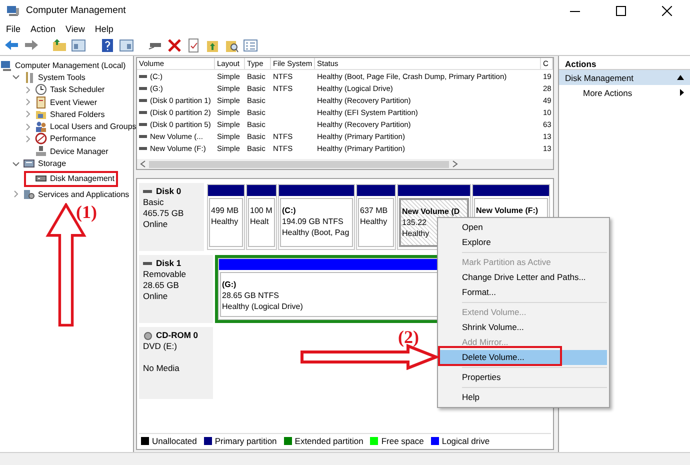 Image resolution: width=690 pixels, height=465 pixels. Describe the element at coordinates (262, 306) in the screenshot. I see `partition-detail: Healthy (Logical Drive)` at that location.